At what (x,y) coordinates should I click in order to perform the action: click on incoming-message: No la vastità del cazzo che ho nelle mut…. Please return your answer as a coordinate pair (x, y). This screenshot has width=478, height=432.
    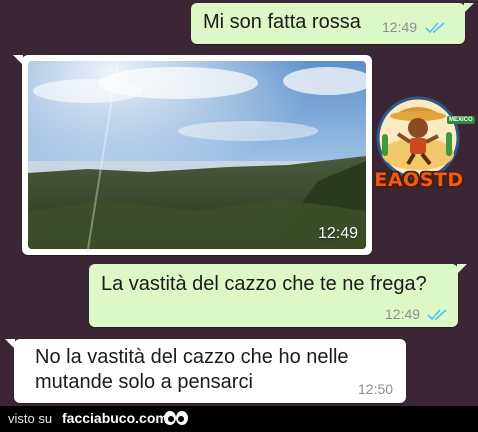
    Looking at the image, I should click on (205, 371).